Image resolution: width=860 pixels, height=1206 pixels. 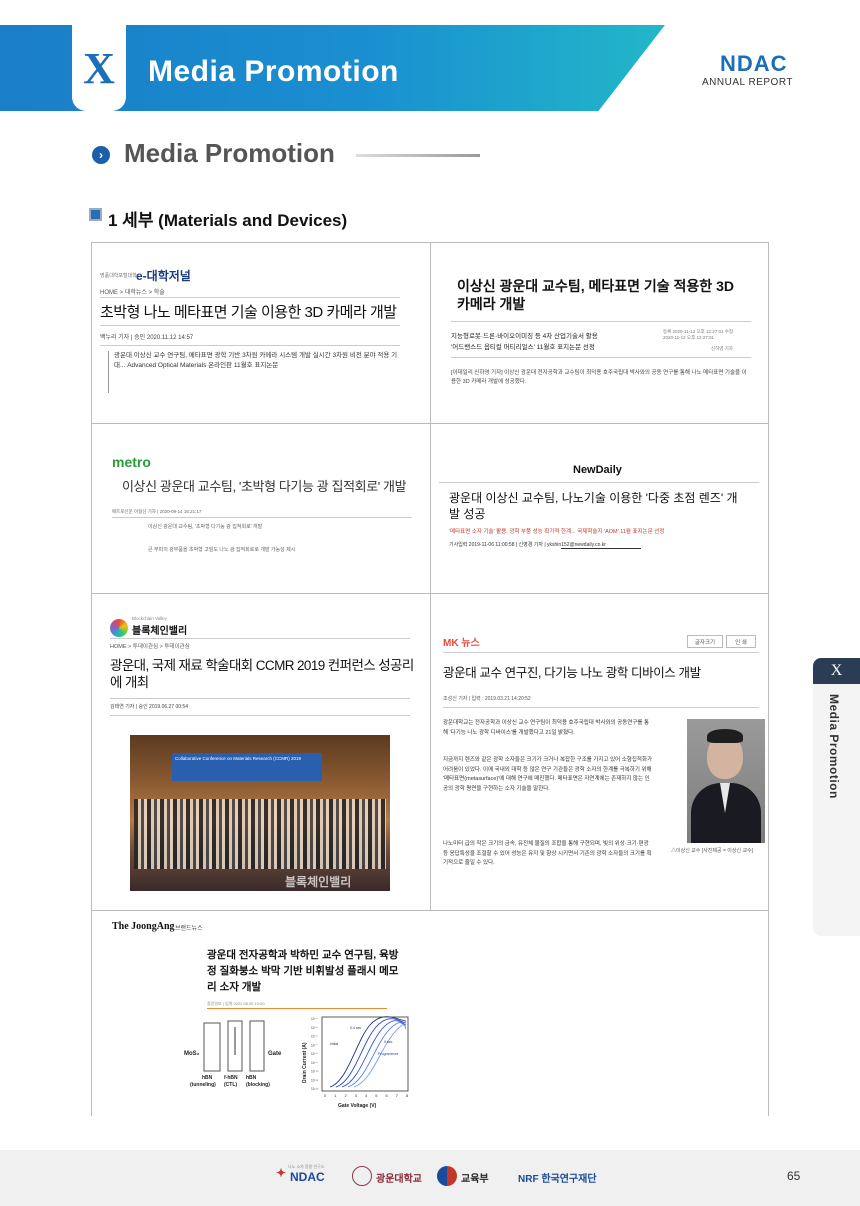 What do you see at coordinates (357, 1106) in the screenshot?
I see `x-axis-label: Gate Voltage (V)` at bounding box center [357, 1106].